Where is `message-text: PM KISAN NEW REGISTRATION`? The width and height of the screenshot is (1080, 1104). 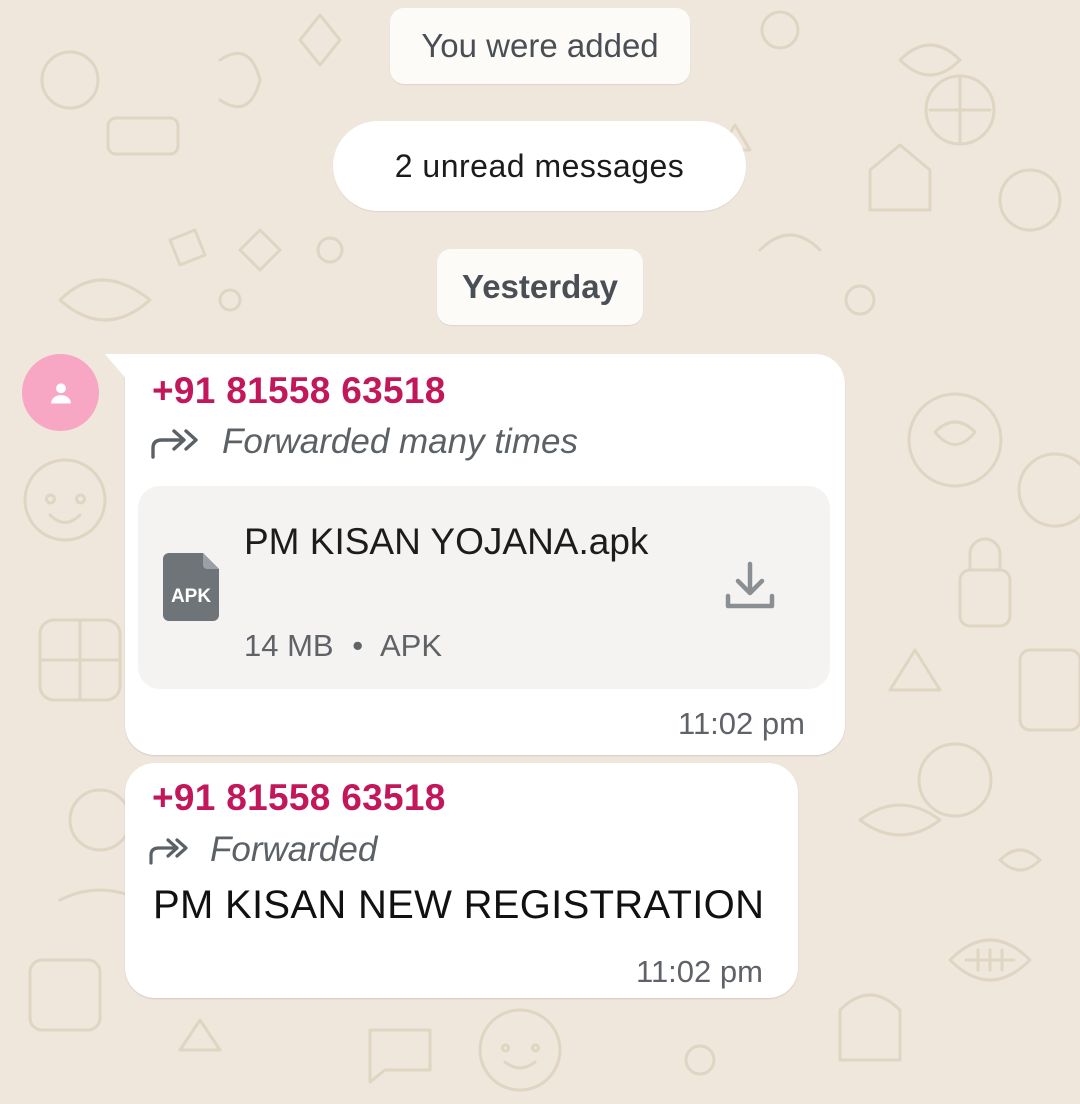 message-text: PM KISAN NEW REGISTRATION is located at coordinates (458, 905).